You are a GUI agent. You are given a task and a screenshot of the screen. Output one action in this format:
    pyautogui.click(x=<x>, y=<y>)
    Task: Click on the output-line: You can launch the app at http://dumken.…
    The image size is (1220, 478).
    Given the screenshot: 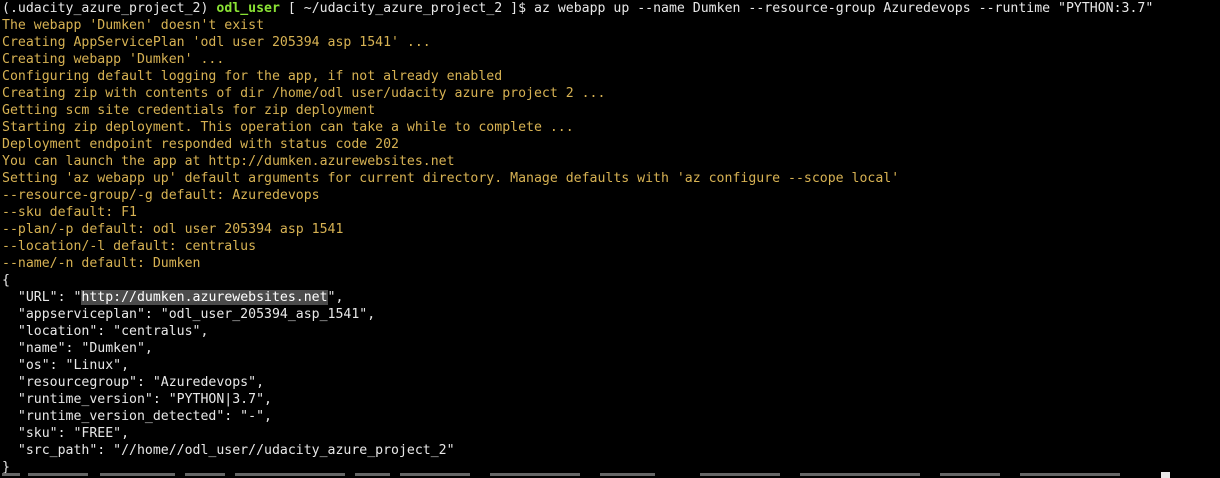 What is the action you would take?
    pyautogui.click(x=228, y=161)
    